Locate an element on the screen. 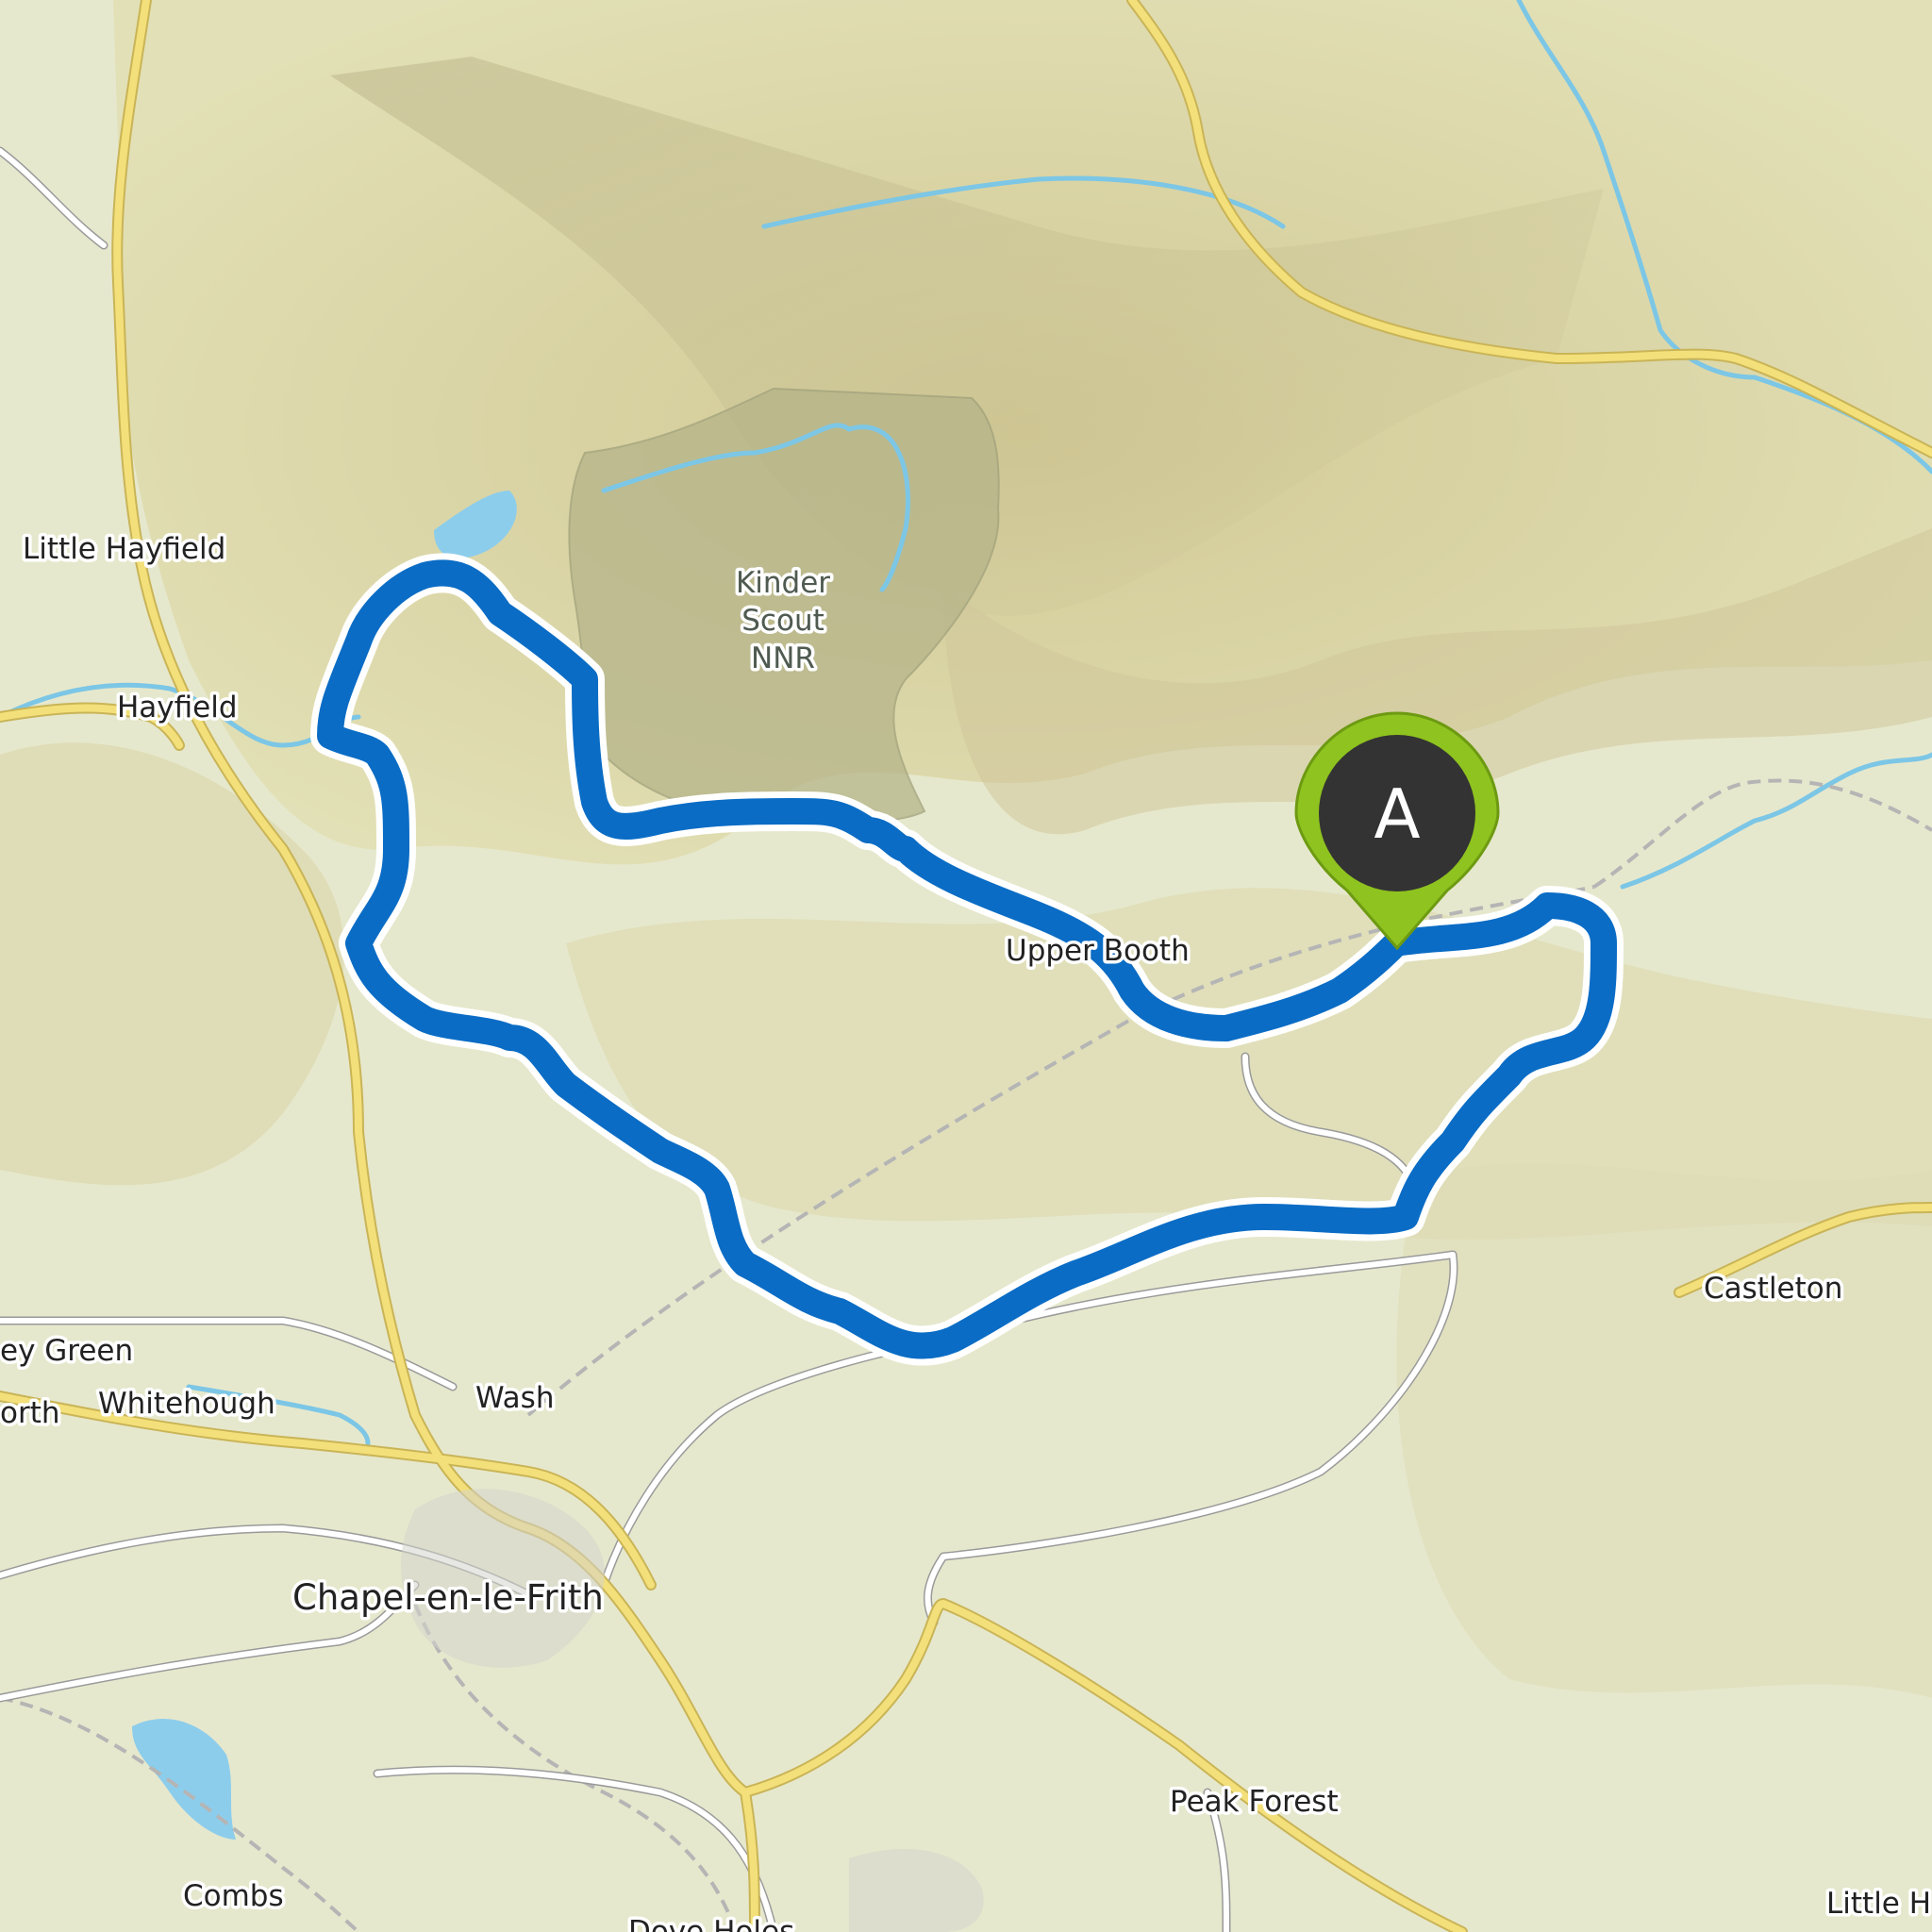 This screenshot has width=1932, height=1932. label-kinder-line2: Scout is located at coordinates (783, 621).